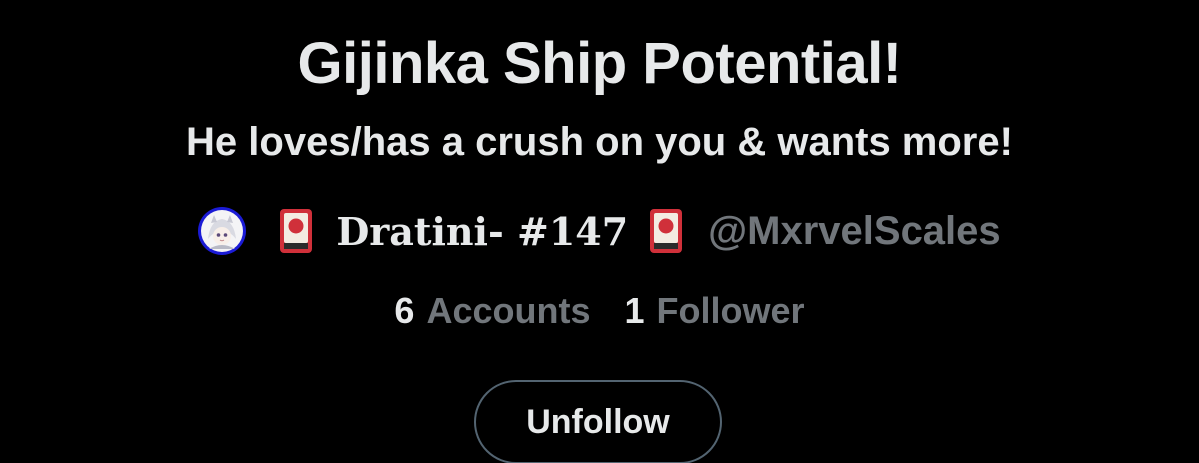 The width and height of the screenshot is (1199, 463). I want to click on anime-avatar-icon, so click(222, 231).